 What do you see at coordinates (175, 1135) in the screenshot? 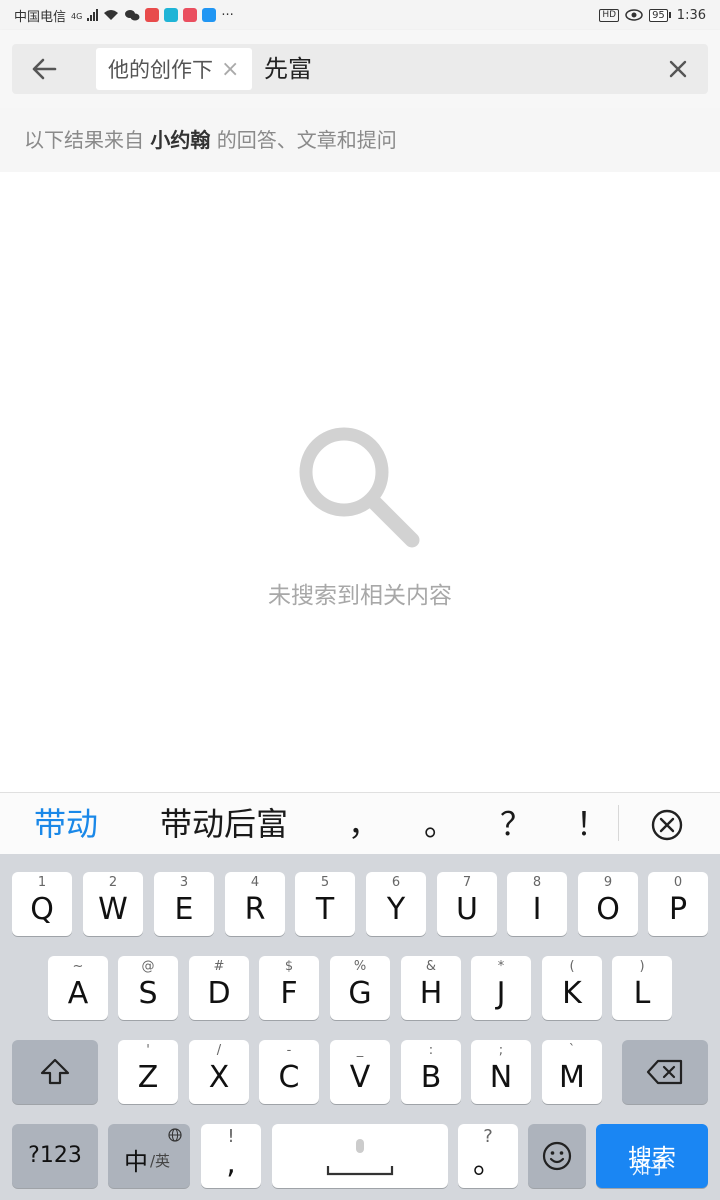
I see `globe-icon` at bounding box center [175, 1135].